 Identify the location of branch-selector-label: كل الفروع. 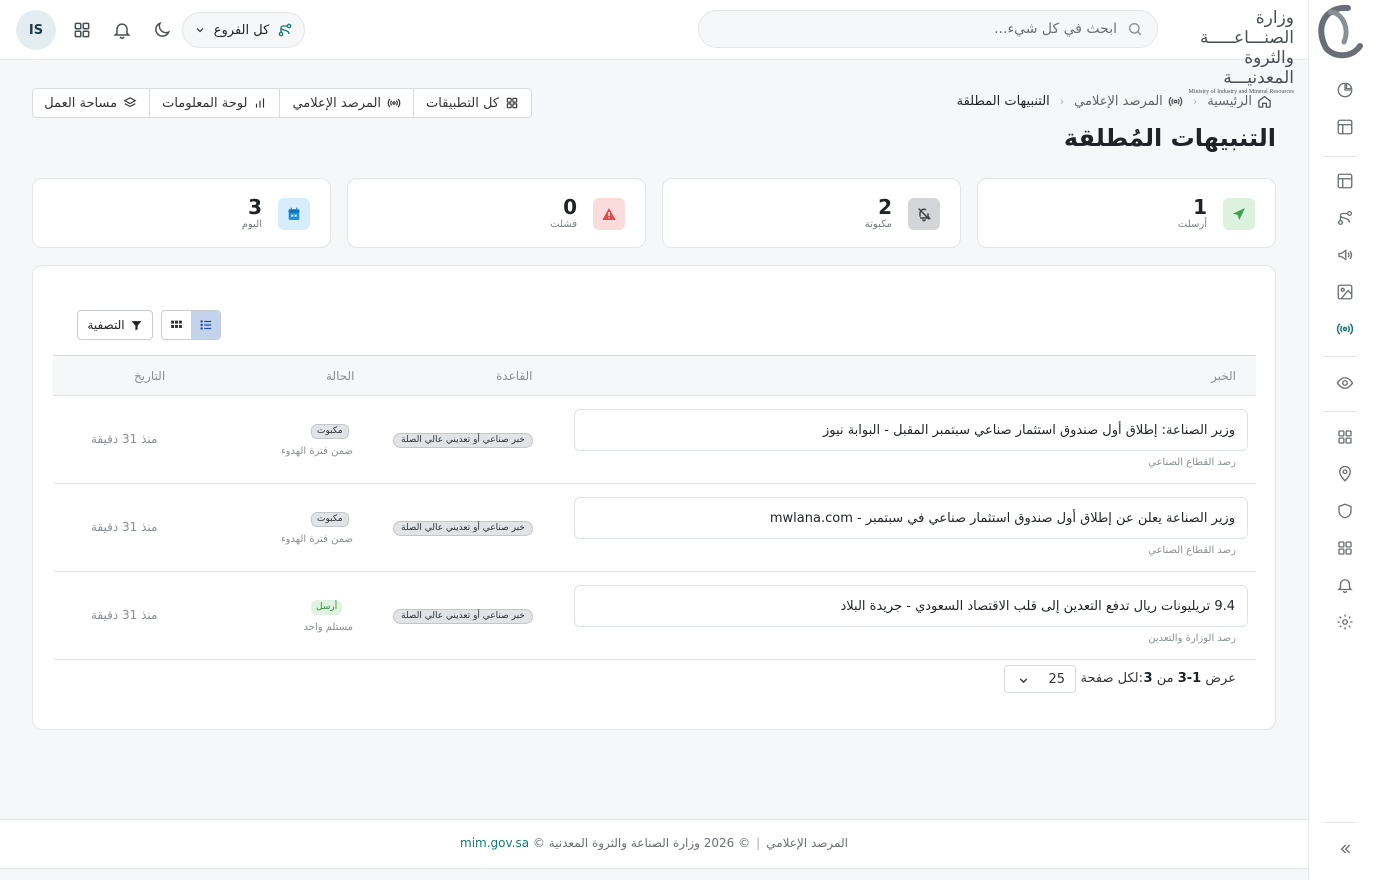
(241, 30).